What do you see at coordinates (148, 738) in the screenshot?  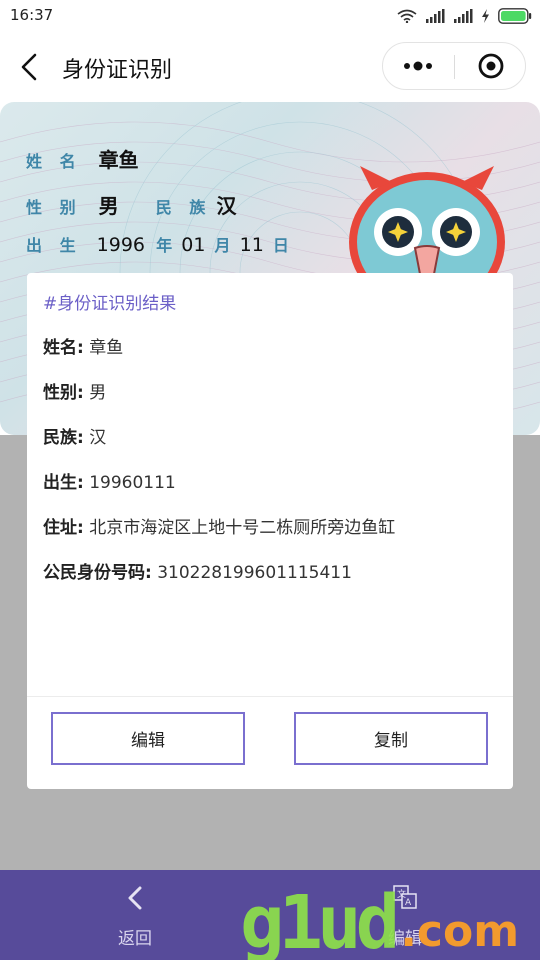 I see `edit-button: 编辑` at bounding box center [148, 738].